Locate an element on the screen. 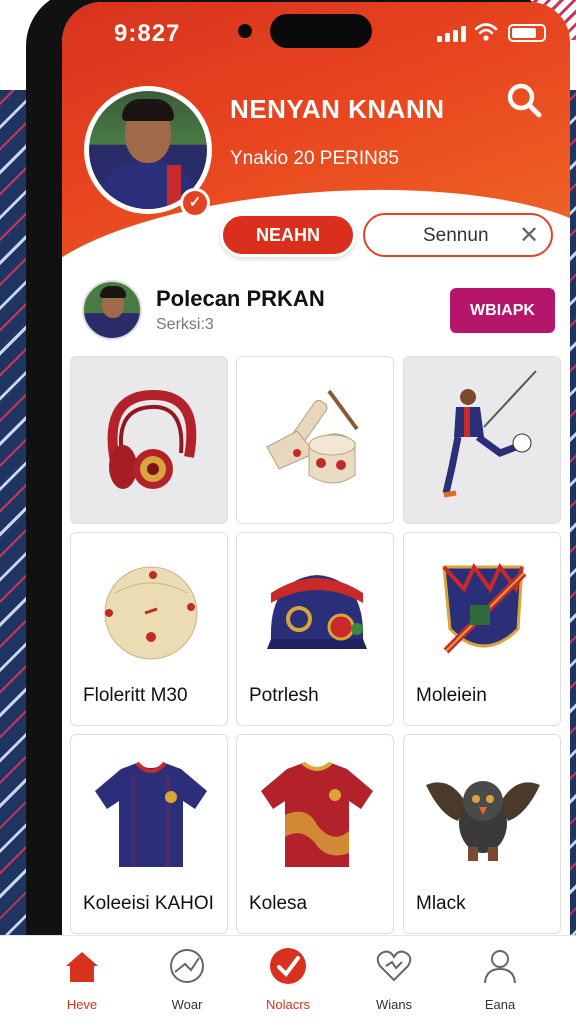  item-label: Potrlesh is located at coordinates (284, 695).